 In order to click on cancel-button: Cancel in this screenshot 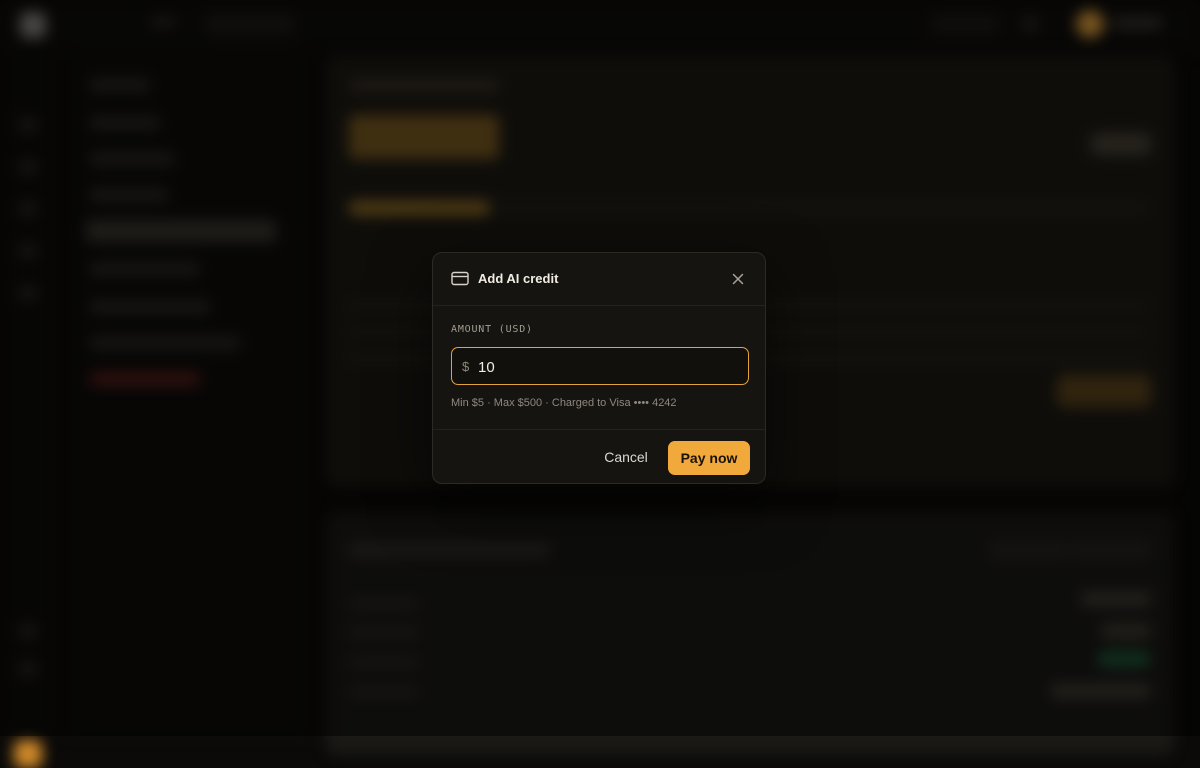, I will do `click(626, 457)`.